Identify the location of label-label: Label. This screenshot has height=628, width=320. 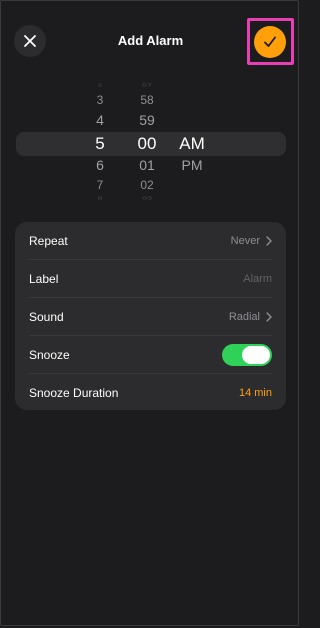
(44, 278).